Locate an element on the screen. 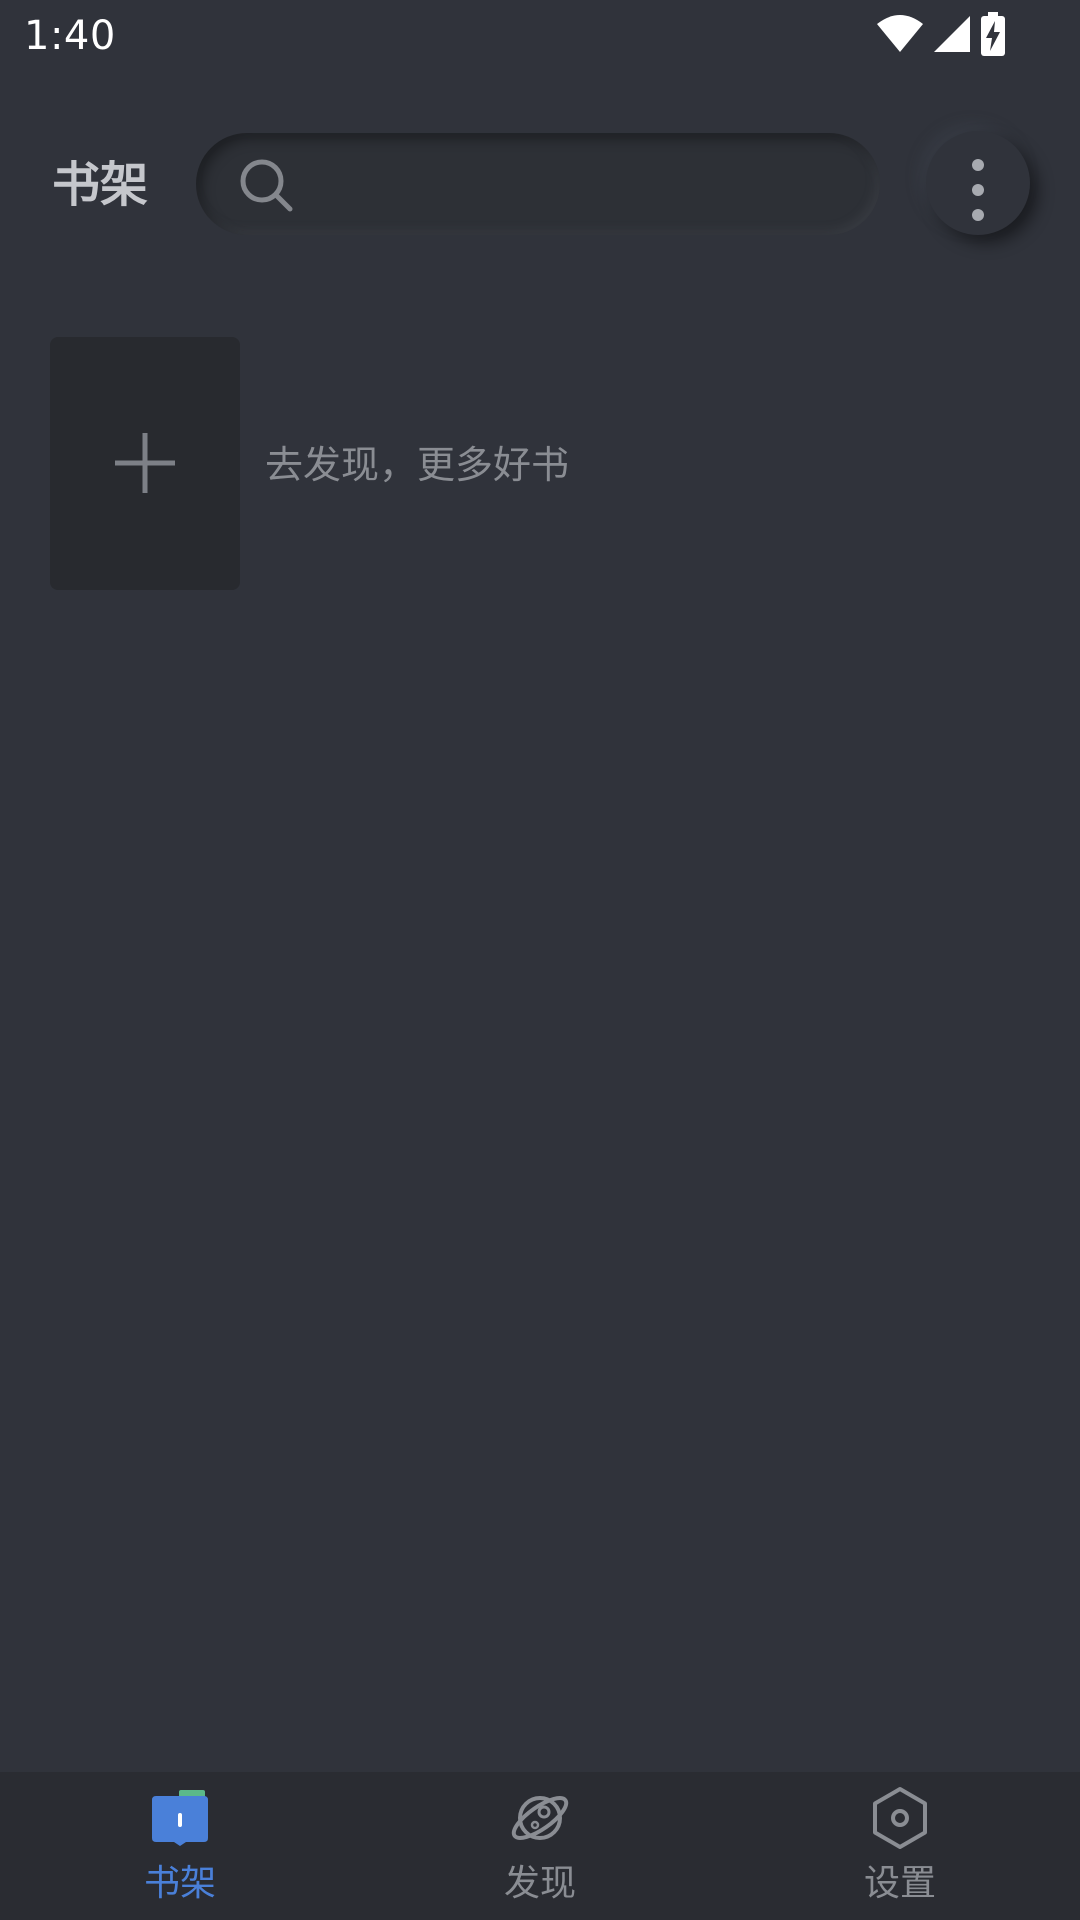 This screenshot has height=1920, width=1080. status-icons is located at coordinates (941, 36).